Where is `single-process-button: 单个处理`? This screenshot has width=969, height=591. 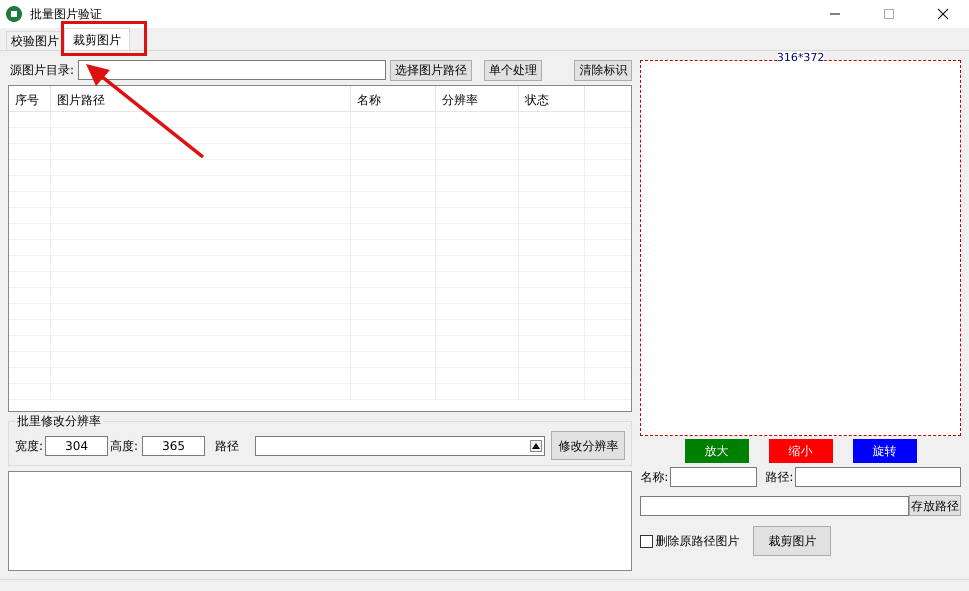
single-process-button: 单个处理 is located at coordinates (513, 70).